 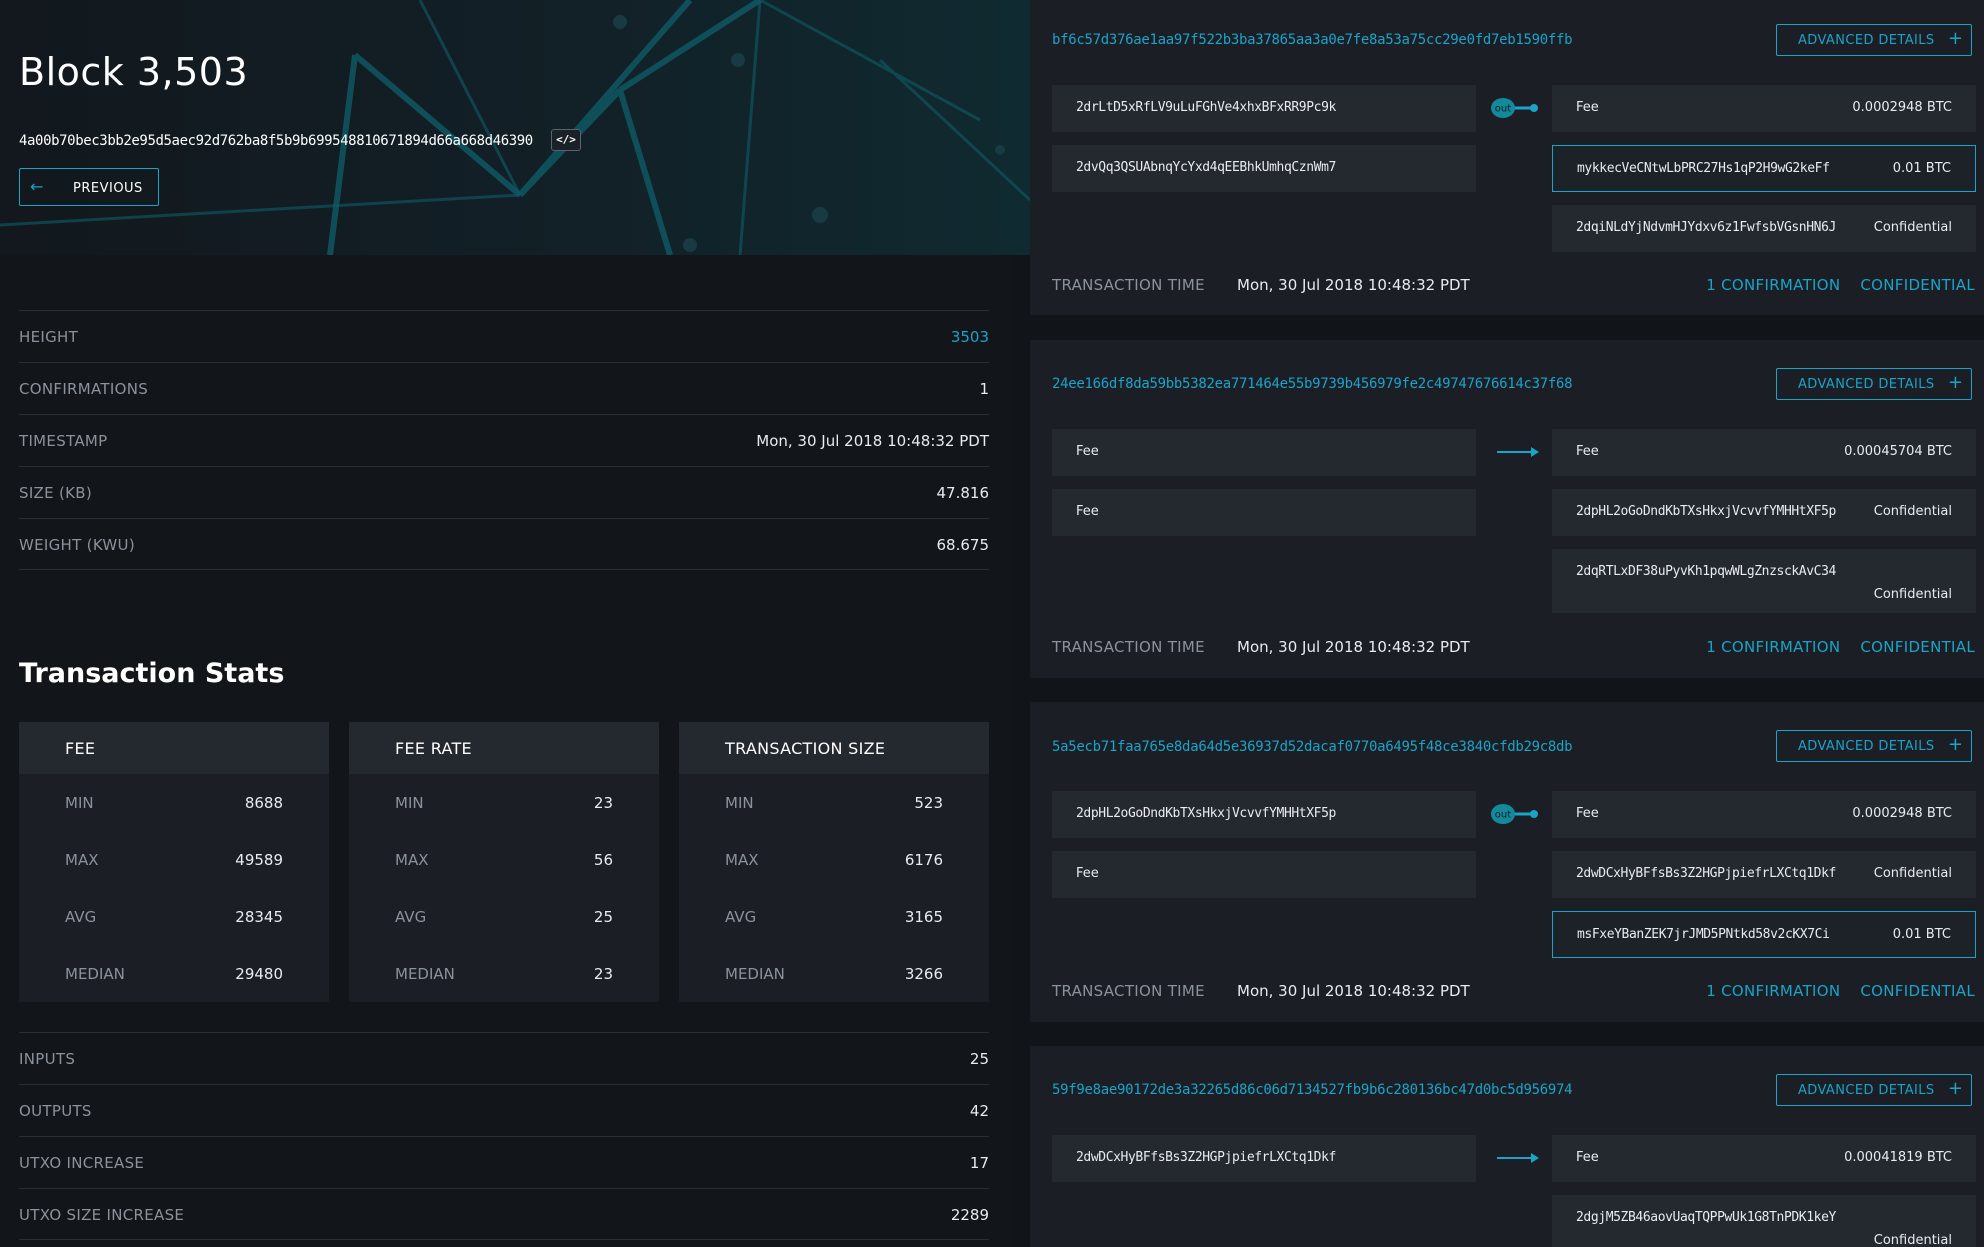 I want to click on info-value: 47.816, so click(x=963, y=493).